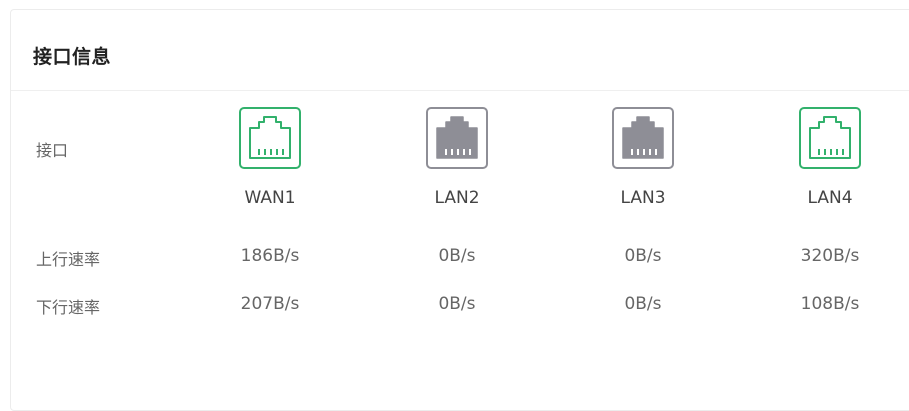 The height and width of the screenshot is (411, 909). What do you see at coordinates (68, 259) in the screenshot?
I see `upload-rate-label: 上行速率` at bounding box center [68, 259].